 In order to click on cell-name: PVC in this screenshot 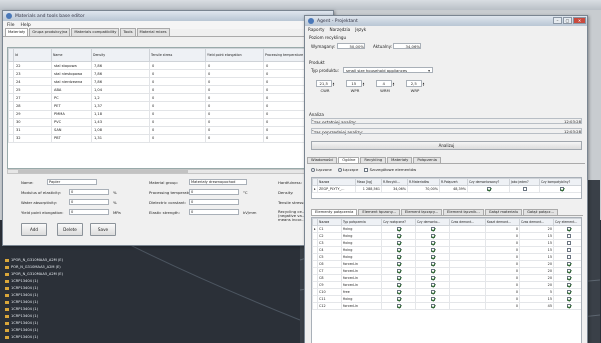, I will do `click(71, 122)`.